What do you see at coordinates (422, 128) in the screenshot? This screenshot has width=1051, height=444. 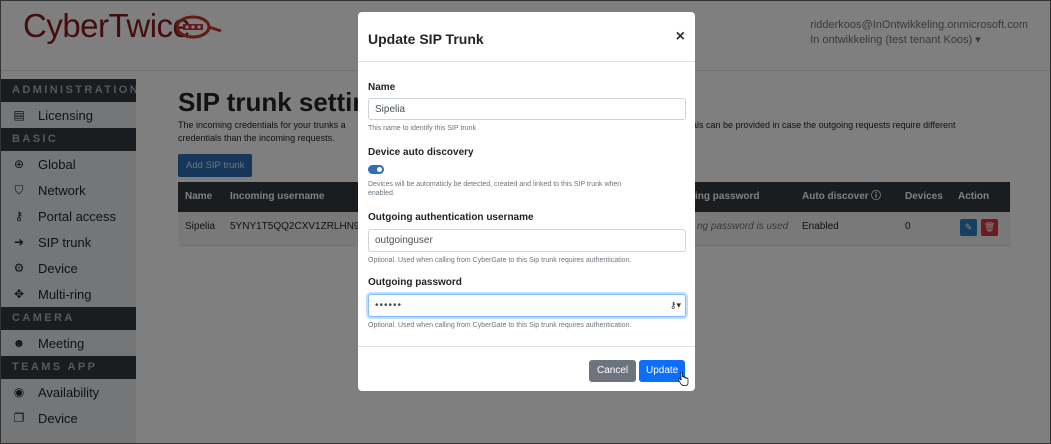 I see `name-help: This name to identify this SIP trunk` at bounding box center [422, 128].